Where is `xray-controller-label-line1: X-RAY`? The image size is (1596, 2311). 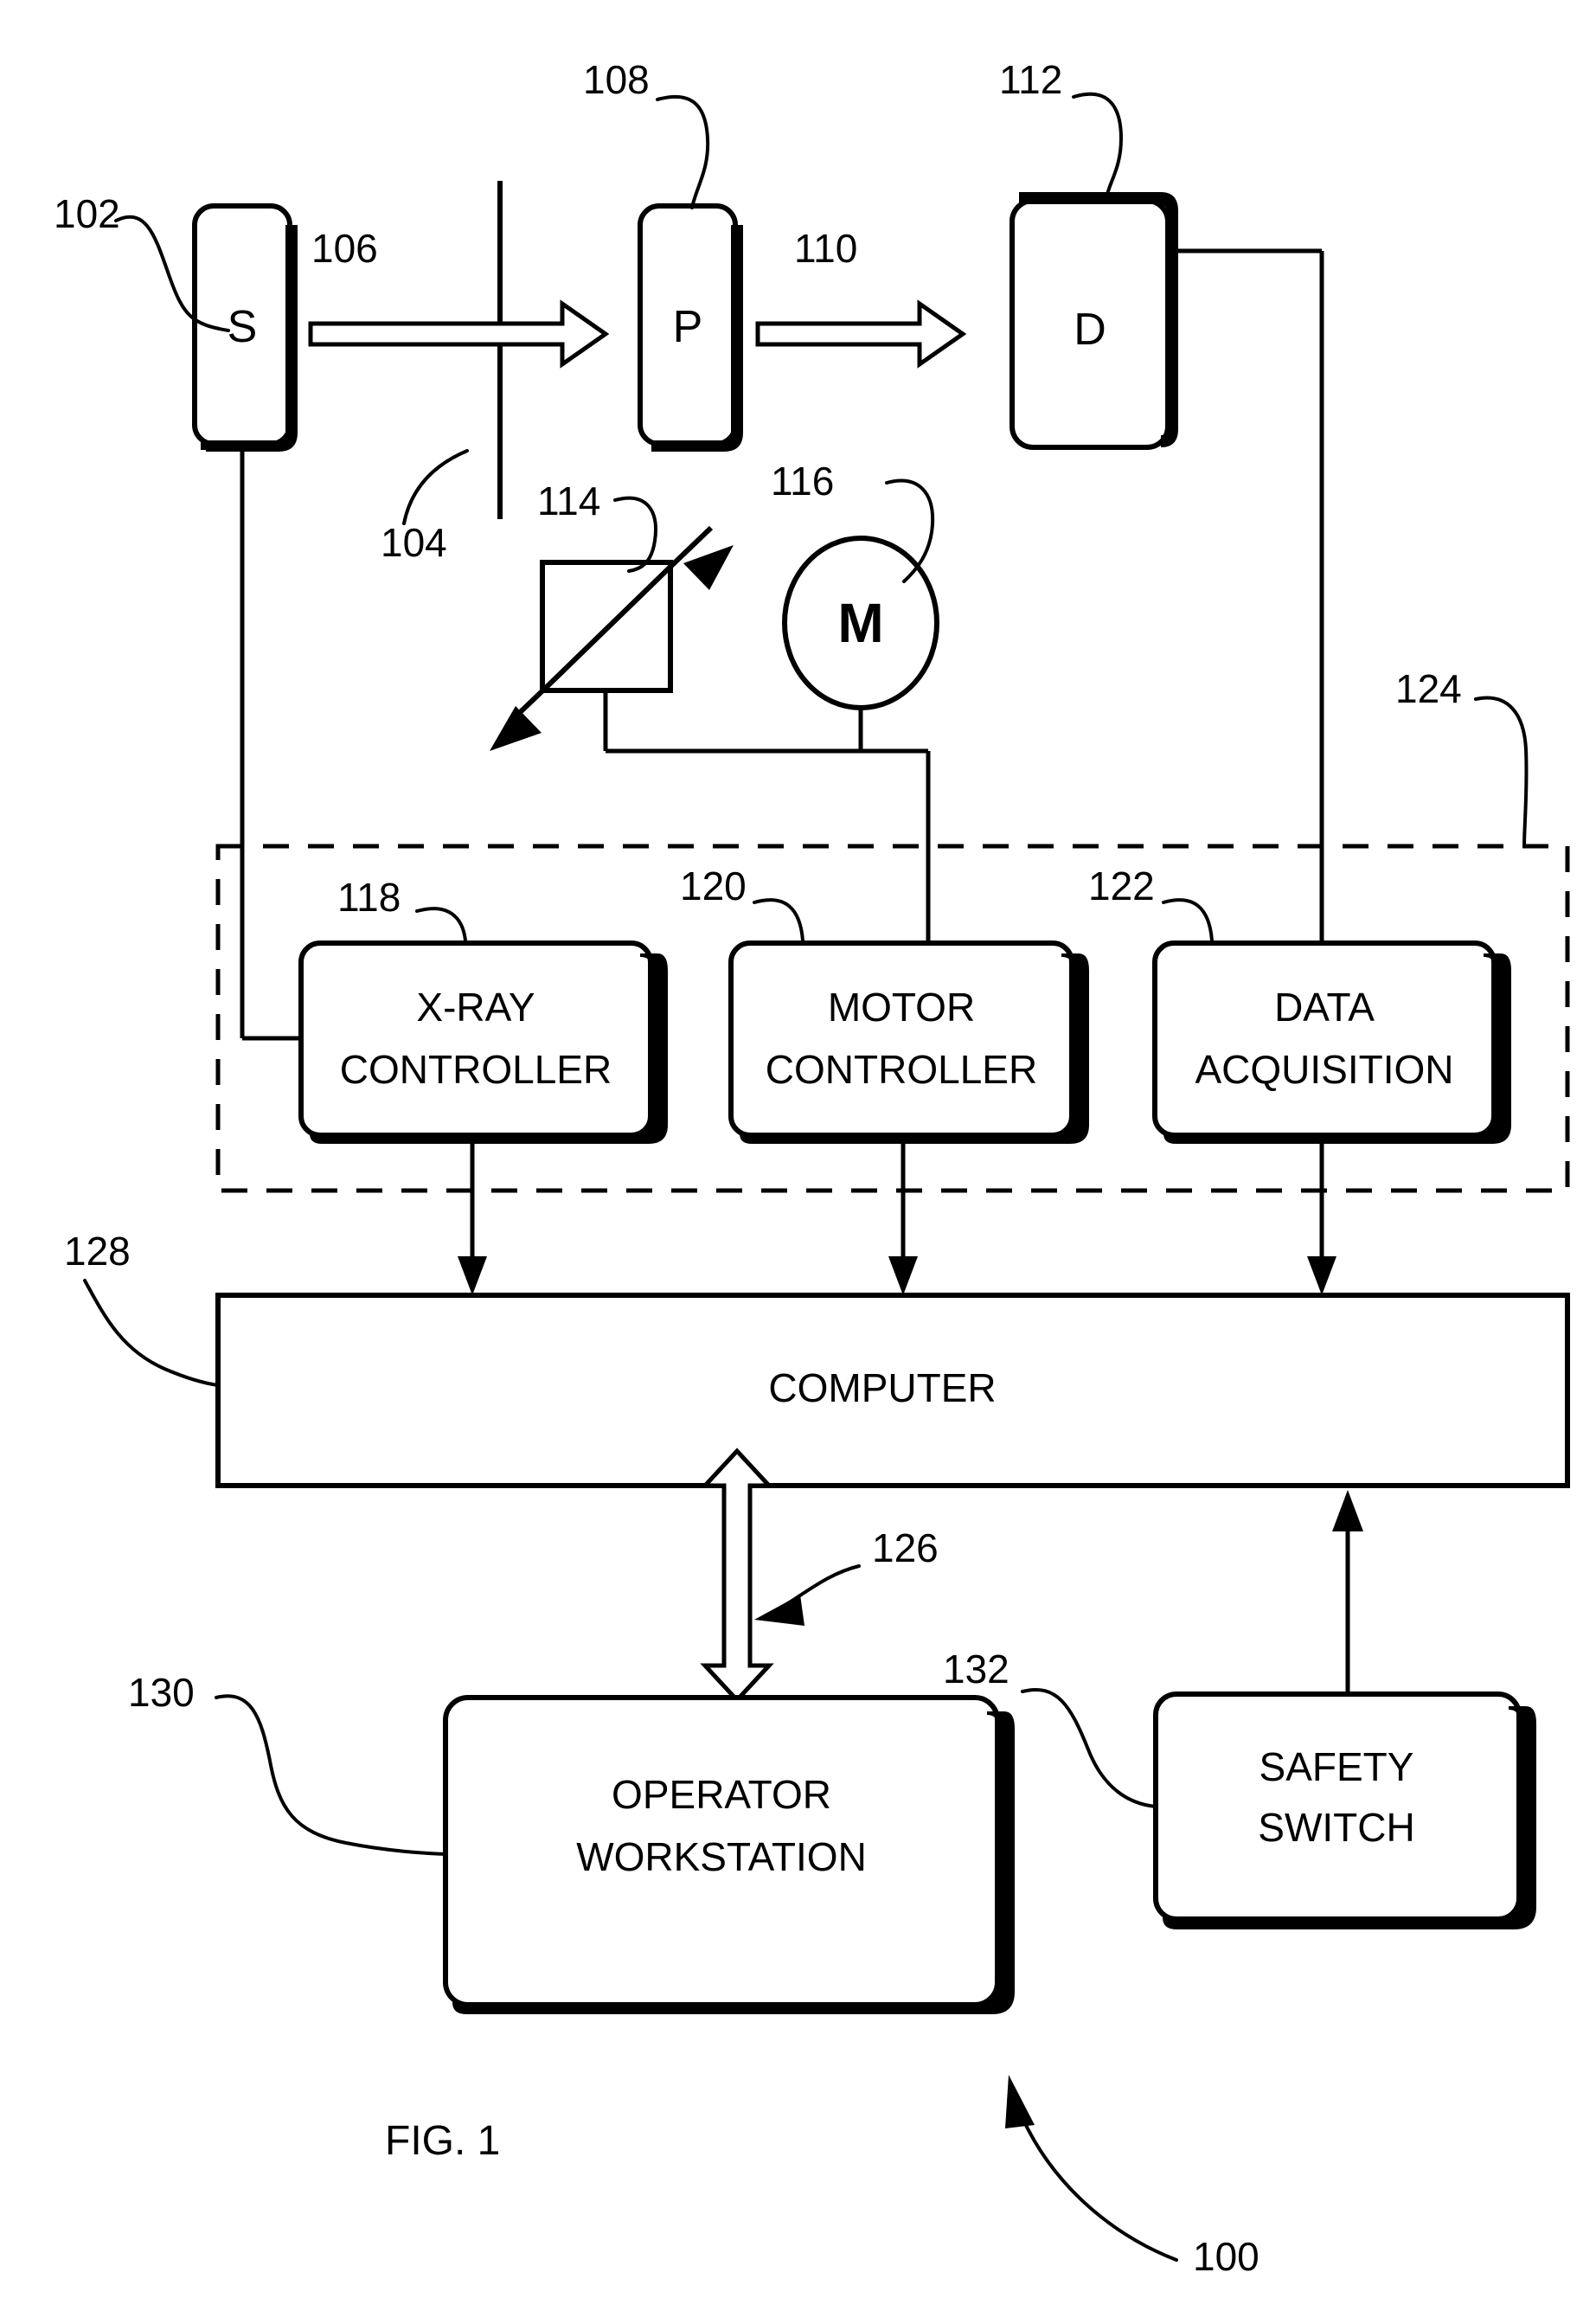
xray-controller-label-line1: X-RAY is located at coordinates (475, 1007).